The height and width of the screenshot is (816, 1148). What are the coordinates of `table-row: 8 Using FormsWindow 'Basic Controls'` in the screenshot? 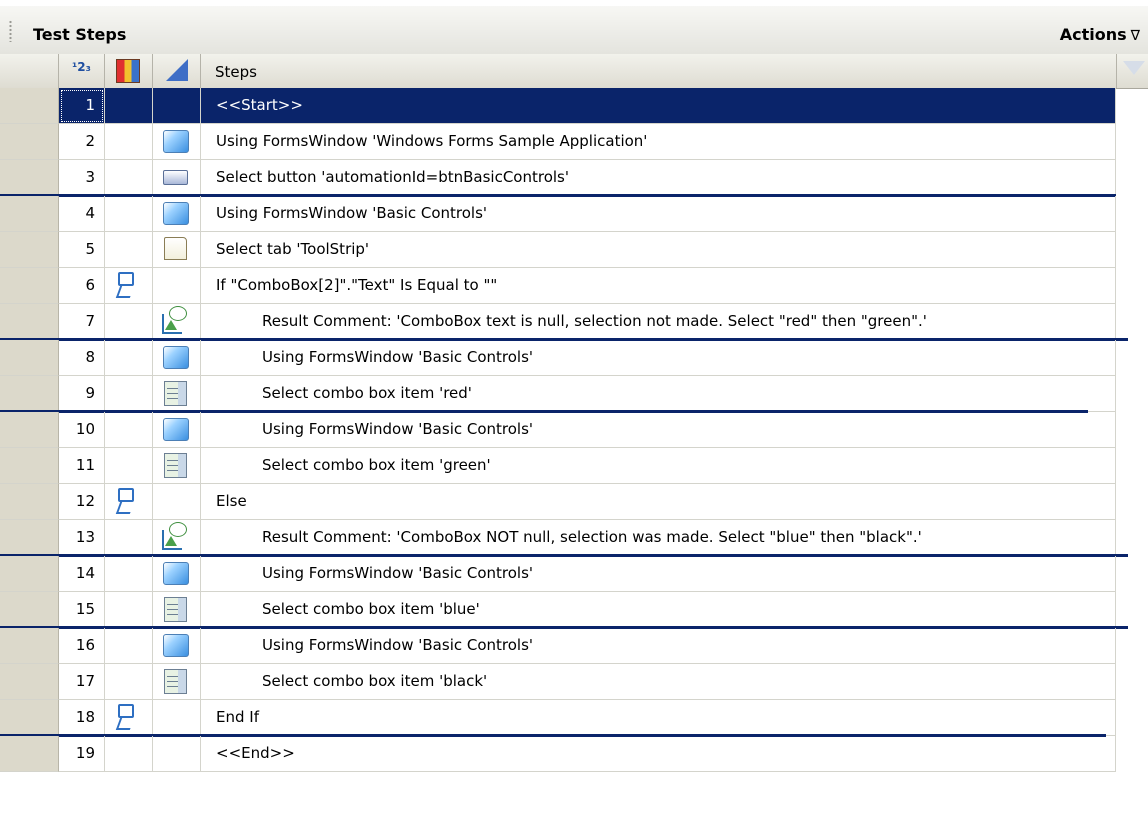 It's located at (574, 358).